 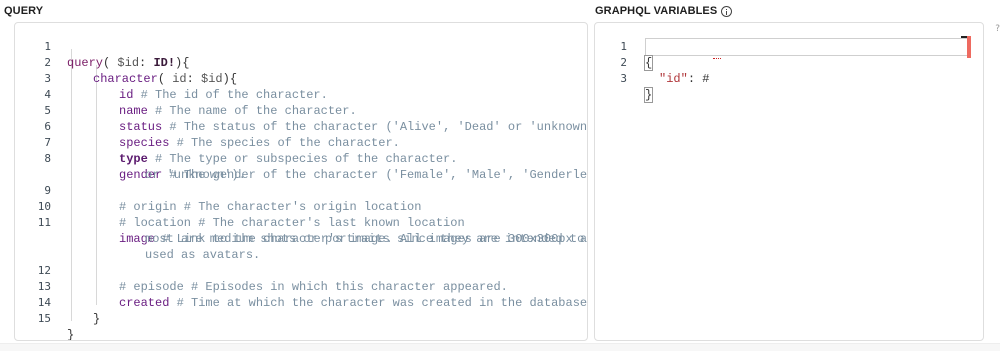 I want to click on code-line: 1 query( $id: ID!){, so click(x=301, y=46).